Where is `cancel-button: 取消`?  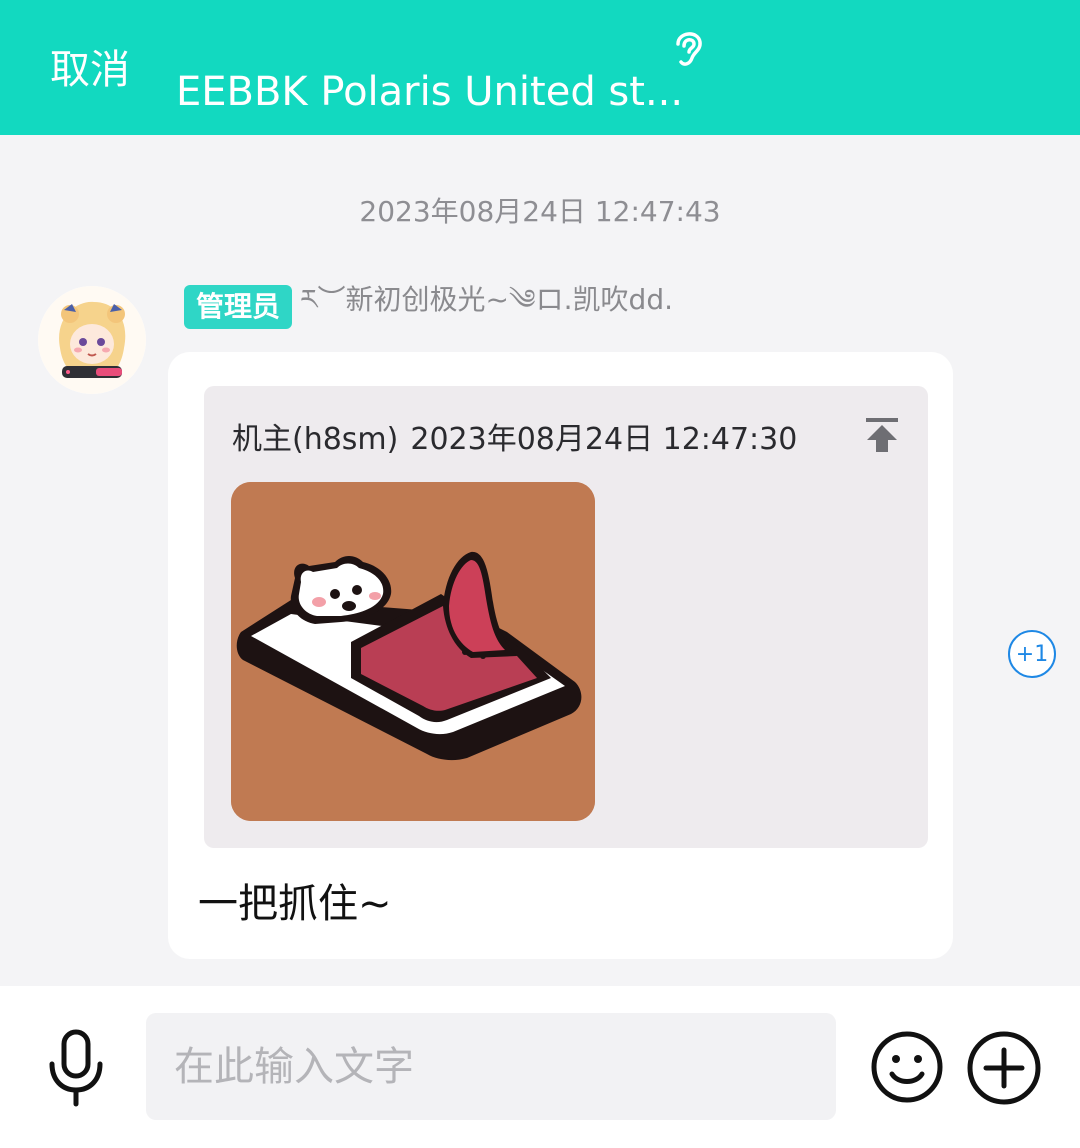 cancel-button: 取消 is located at coordinates (90, 70).